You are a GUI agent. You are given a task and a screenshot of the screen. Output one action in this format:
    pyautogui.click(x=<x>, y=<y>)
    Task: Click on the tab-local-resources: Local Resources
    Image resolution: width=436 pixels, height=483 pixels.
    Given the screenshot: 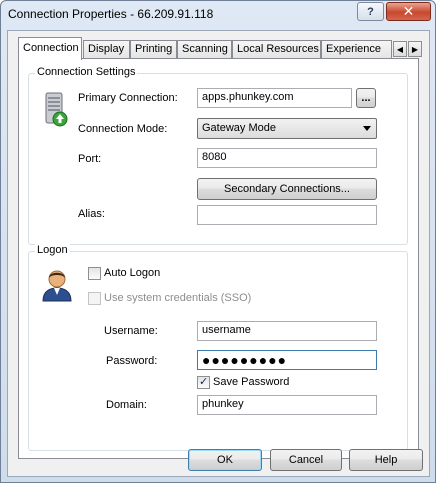 What is the action you would take?
    pyautogui.click(x=276, y=50)
    